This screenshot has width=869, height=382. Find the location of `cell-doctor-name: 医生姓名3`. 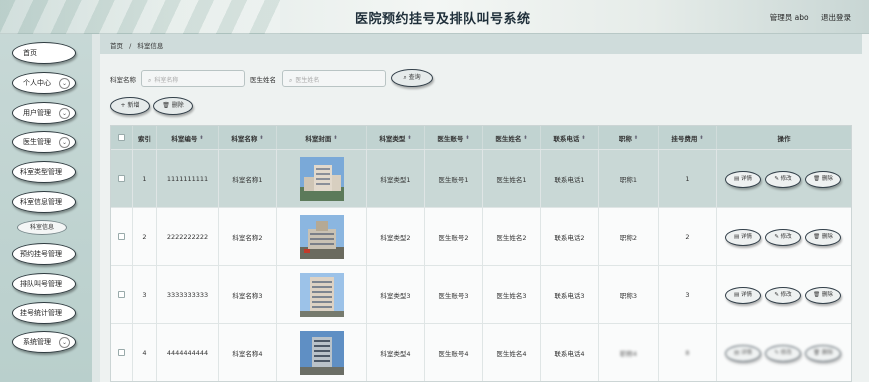

cell-doctor-name: 医生姓名3 is located at coordinates (512, 294).